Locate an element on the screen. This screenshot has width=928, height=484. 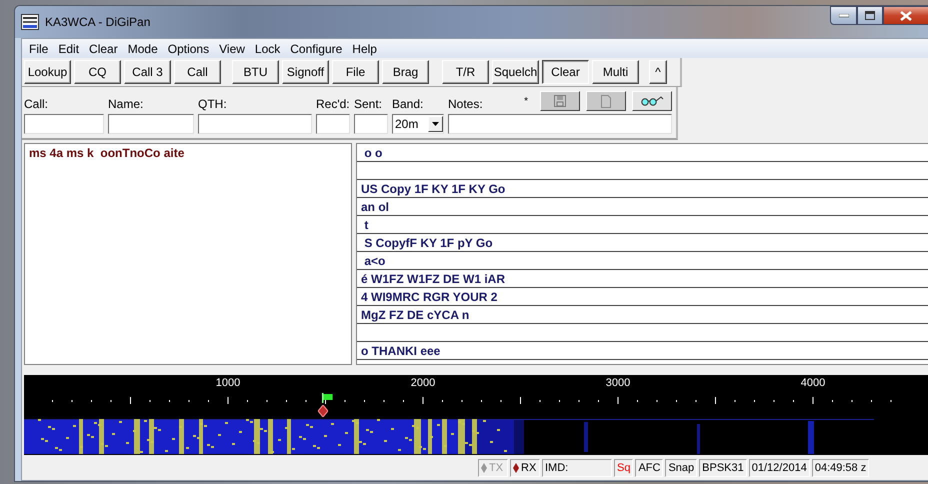
close-icon is located at coordinates (906, 15).